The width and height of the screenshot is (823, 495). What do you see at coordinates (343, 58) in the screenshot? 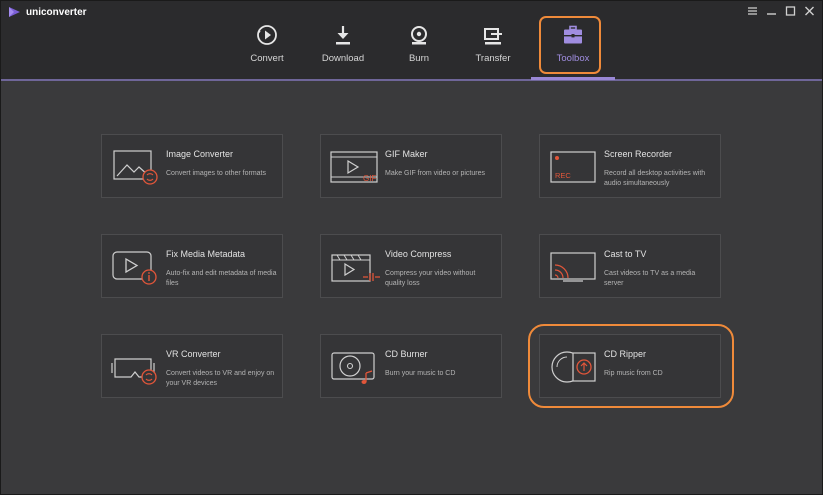
I see `tab-label: Download` at bounding box center [343, 58].